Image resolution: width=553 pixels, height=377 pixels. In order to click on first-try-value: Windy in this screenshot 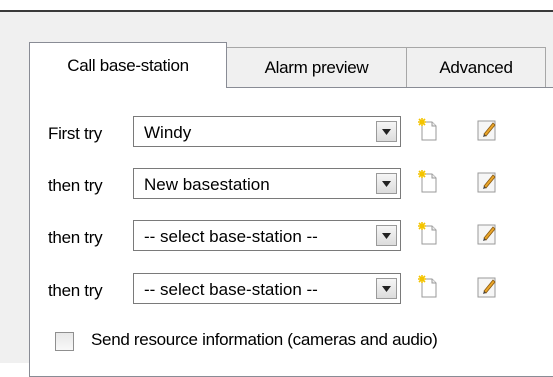, I will do `click(168, 132)`.